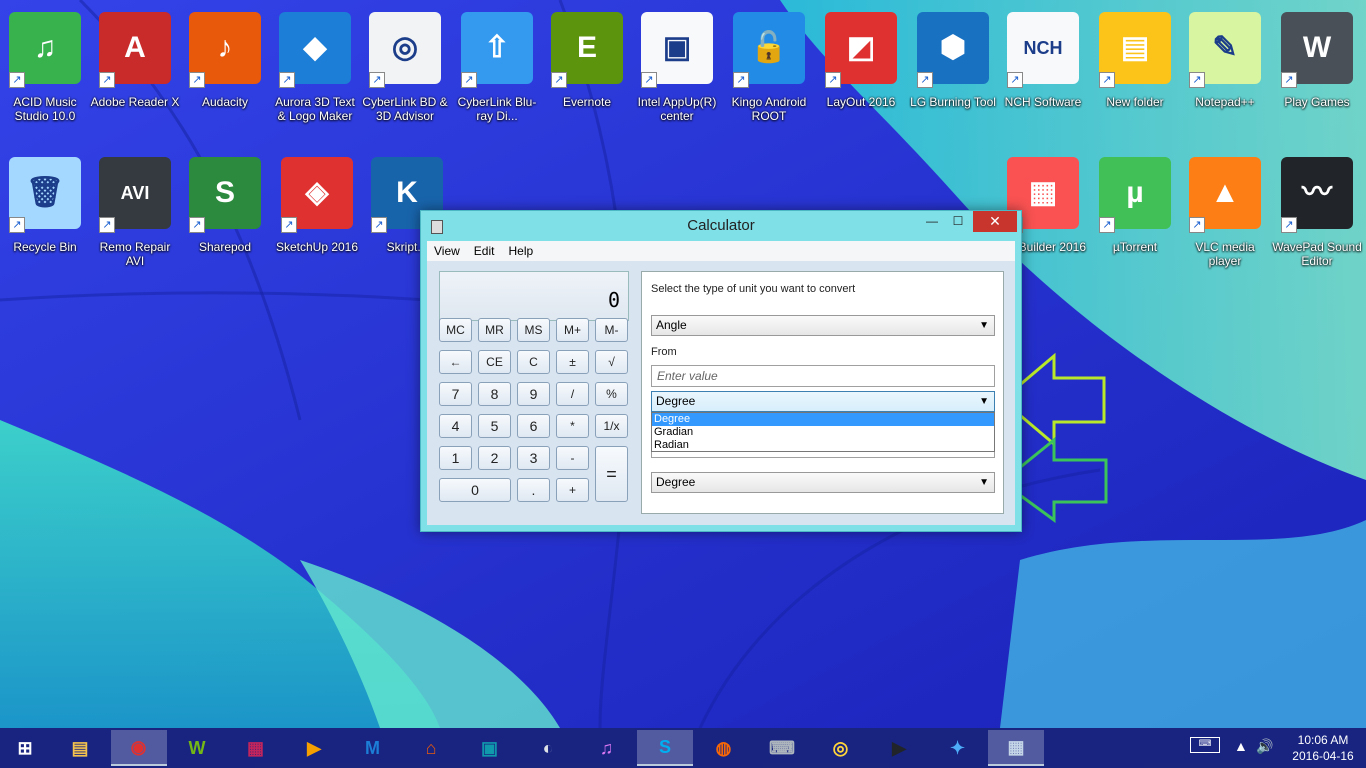  Describe the element at coordinates (455, 394) in the screenshot. I see `key-7: 7` at that location.